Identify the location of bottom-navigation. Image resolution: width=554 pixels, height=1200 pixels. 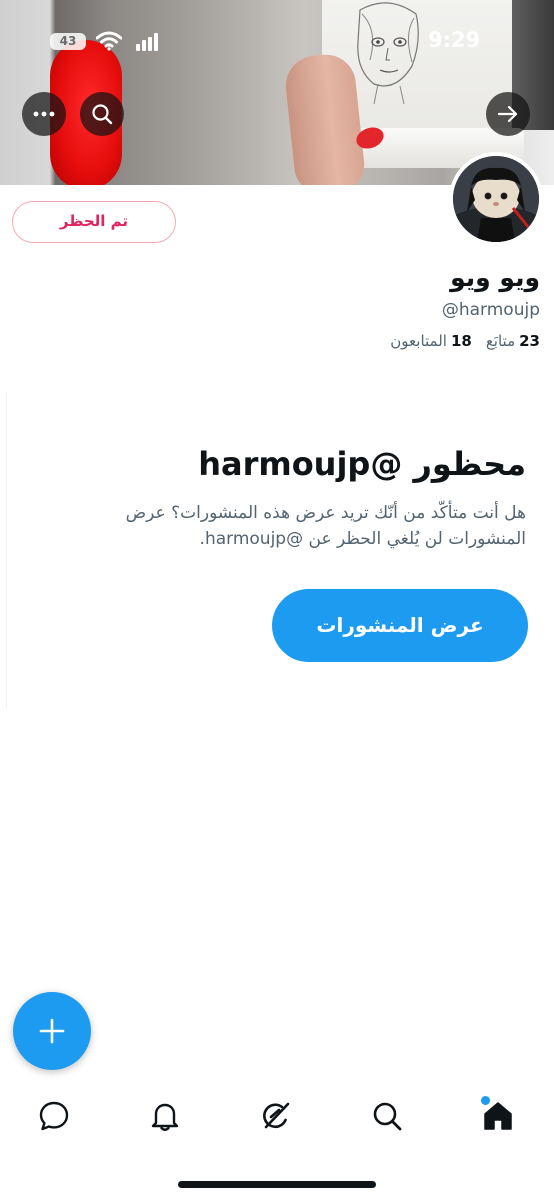
(277, 1118).